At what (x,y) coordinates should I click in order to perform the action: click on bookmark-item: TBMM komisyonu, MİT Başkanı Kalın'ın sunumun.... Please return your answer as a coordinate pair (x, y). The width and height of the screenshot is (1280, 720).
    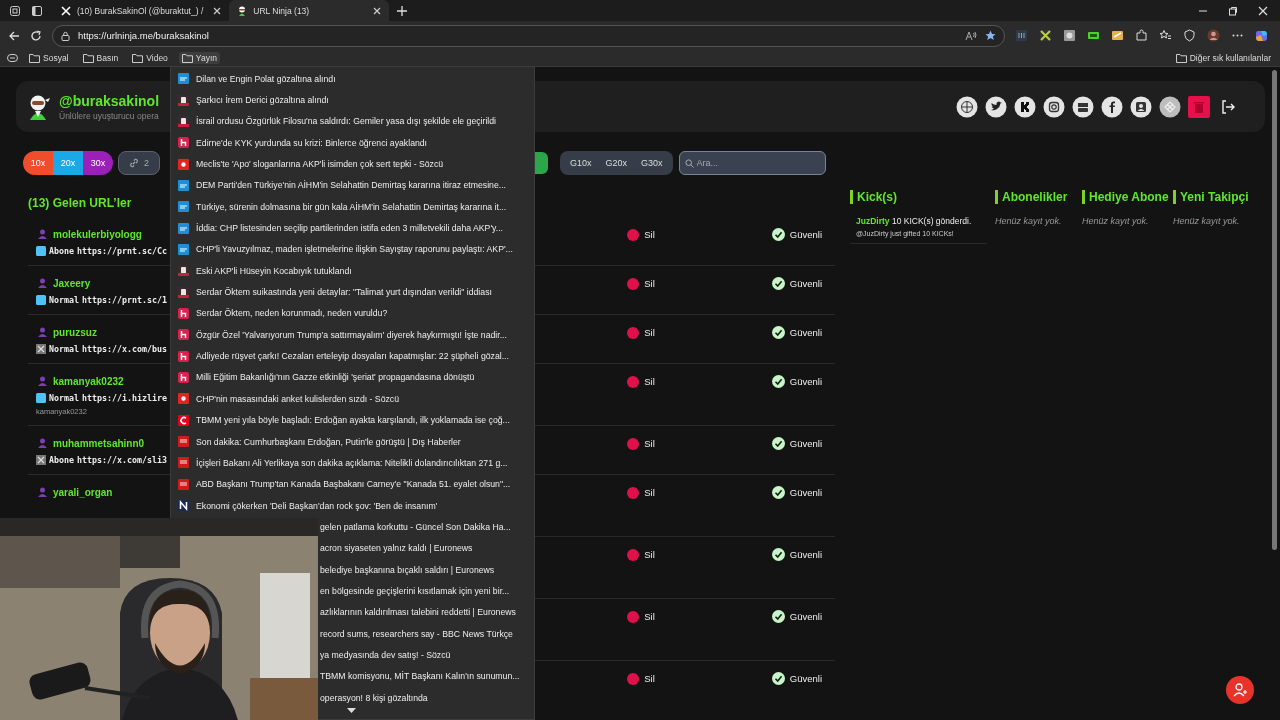
    Looking at the image, I should click on (426, 676).